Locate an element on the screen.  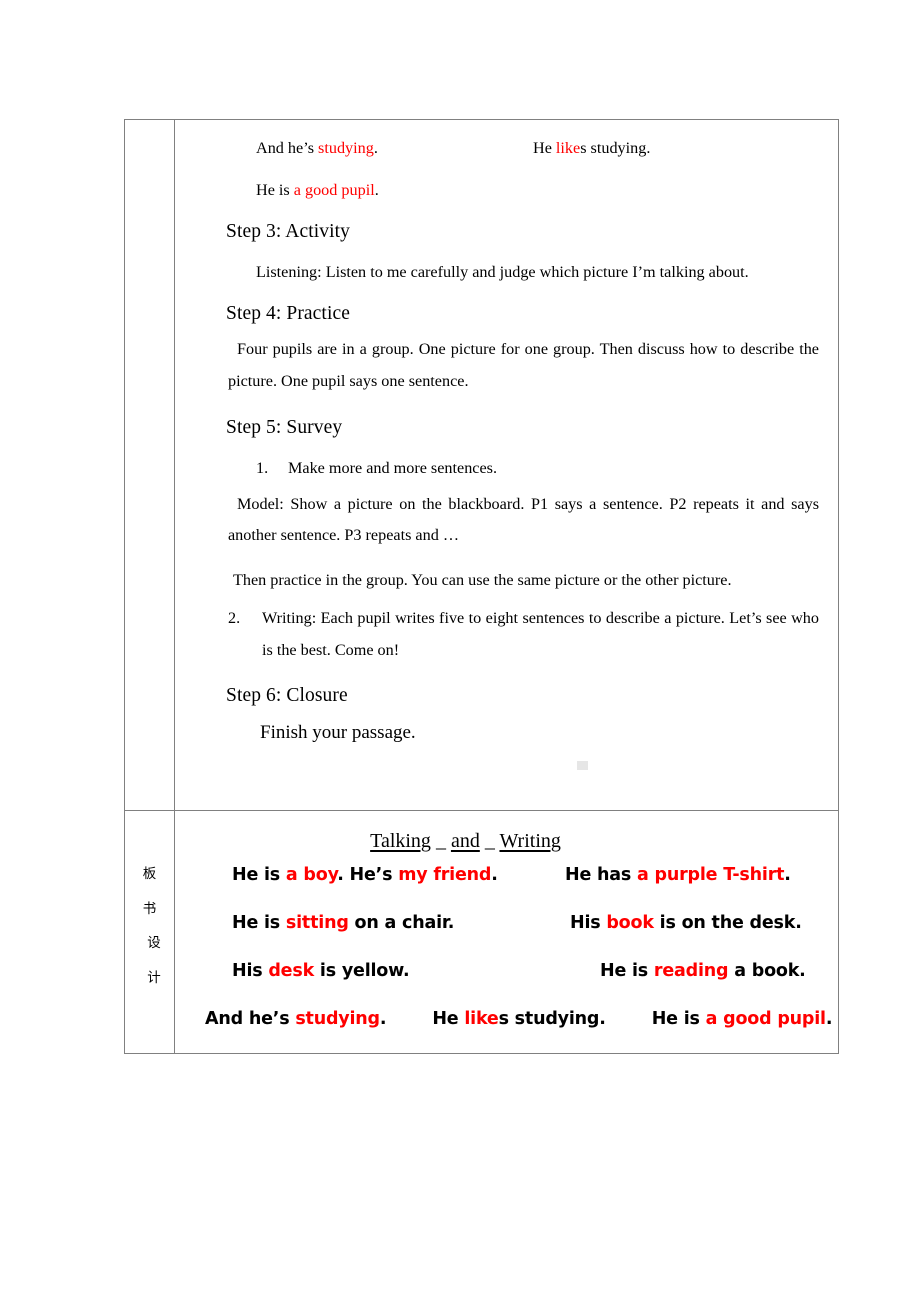
title-sep-1: _ is located at coordinates (440, 841).